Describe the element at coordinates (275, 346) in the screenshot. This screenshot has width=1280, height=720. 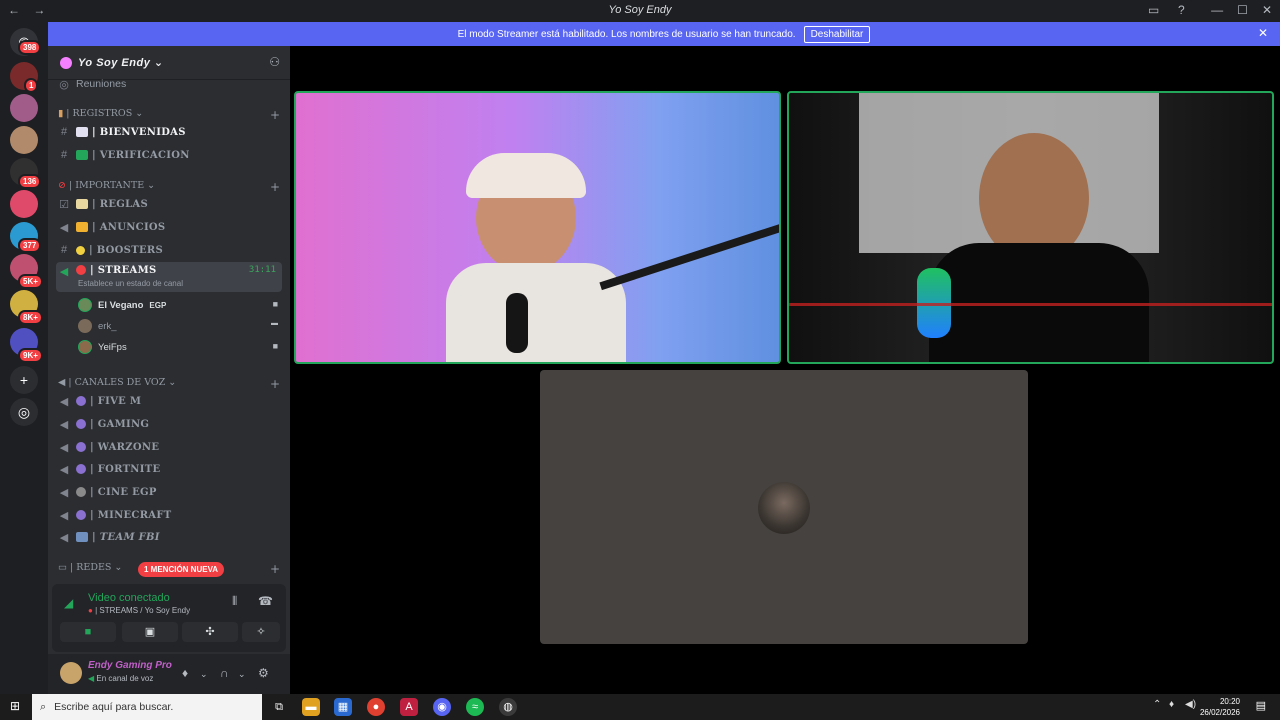
I see `camera-icon: ■` at that location.